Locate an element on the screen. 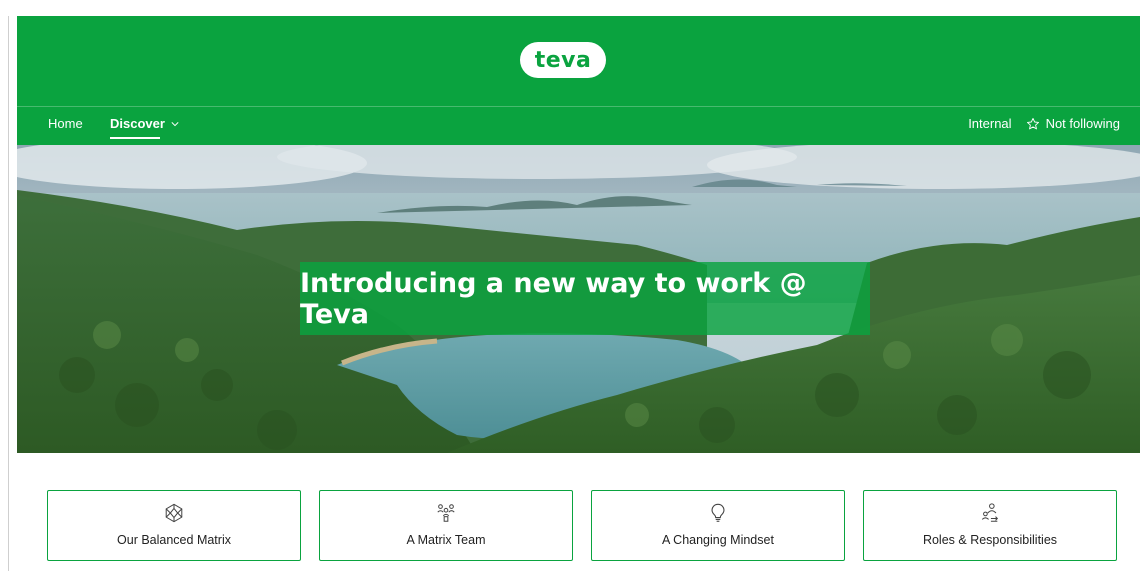 Image resolution: width=1140 pixels, height=571 pixels. follow-label: Not following is located at coordinates (1082, 123).